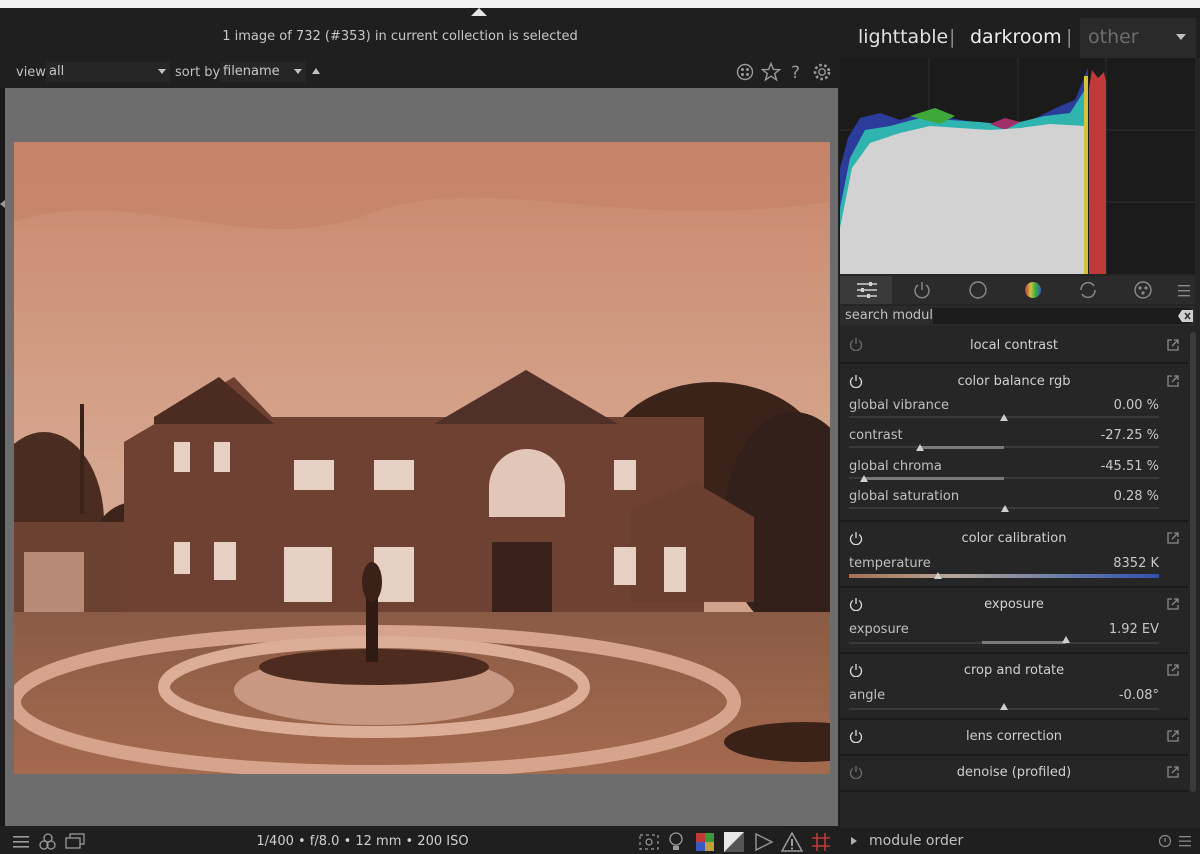 This screenshot has height=854, width=1200. I want to click on module-title: color balance rgb, so click(1014, 381).